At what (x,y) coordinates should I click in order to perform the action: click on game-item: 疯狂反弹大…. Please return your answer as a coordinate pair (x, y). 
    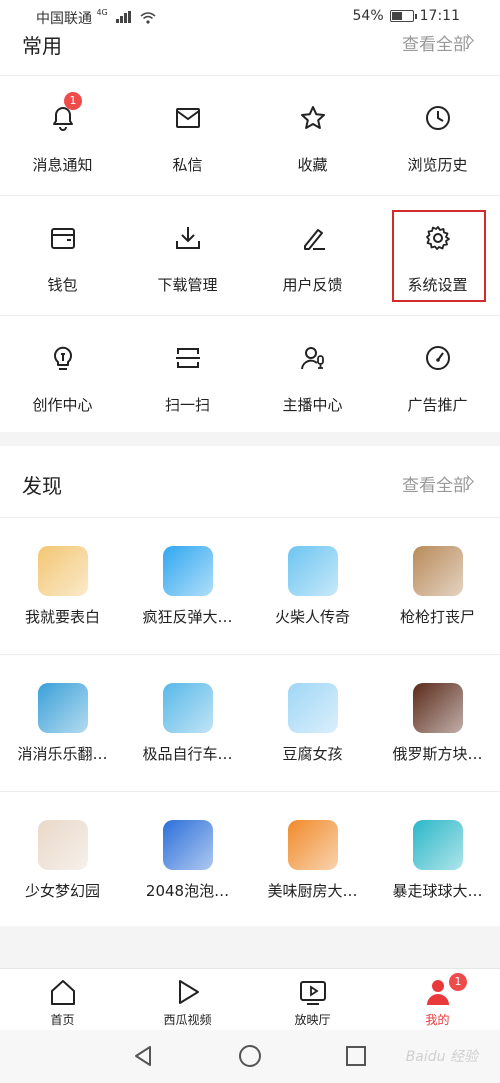
    Looking at the image, I should click on (187, 586).